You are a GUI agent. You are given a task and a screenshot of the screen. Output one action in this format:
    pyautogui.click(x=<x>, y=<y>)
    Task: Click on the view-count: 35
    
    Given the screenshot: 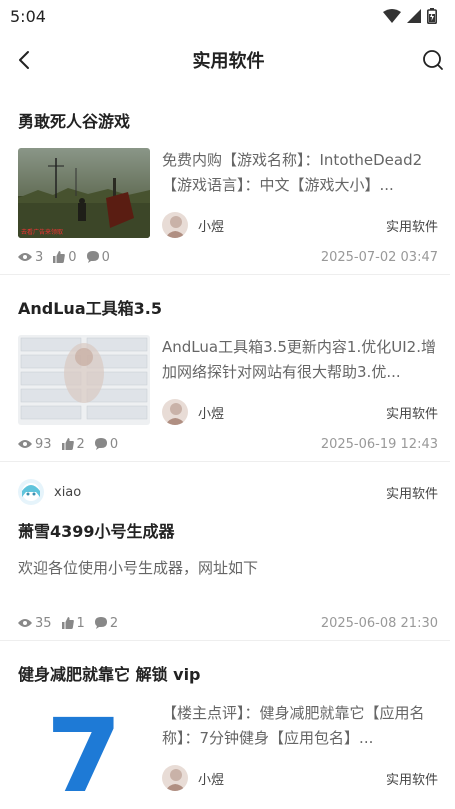 What is the action you would take?
    pyautogui.click(x=35, y=623)
    